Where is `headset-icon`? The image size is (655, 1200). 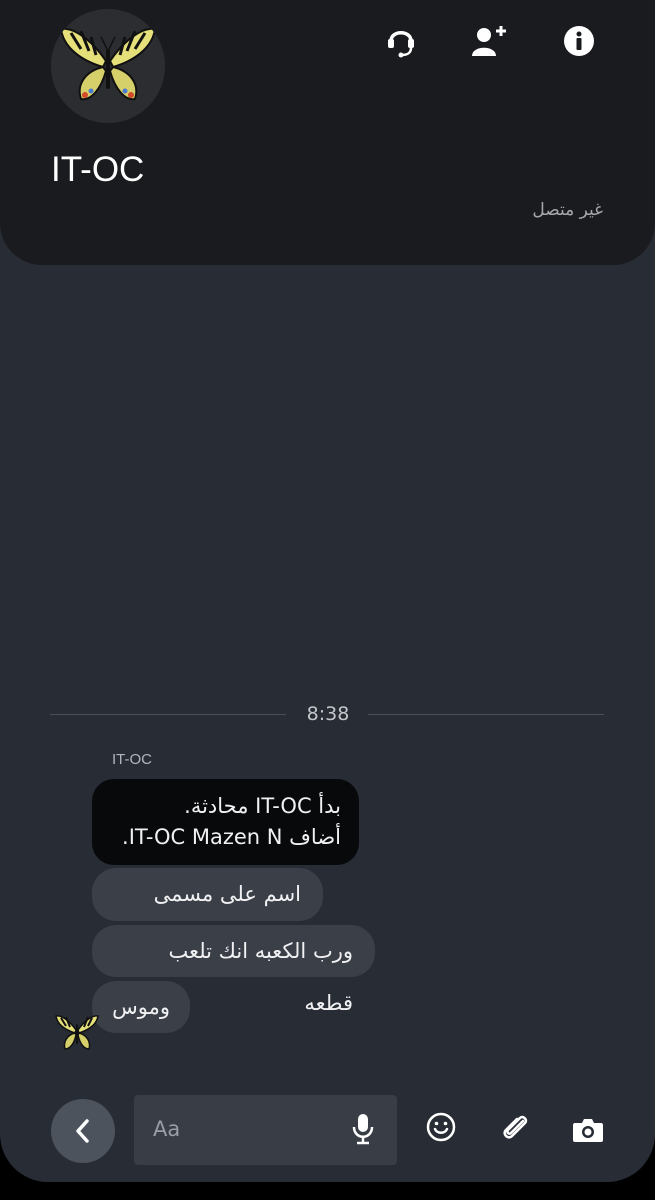 headset-icon is located at coordinates (401, 41).